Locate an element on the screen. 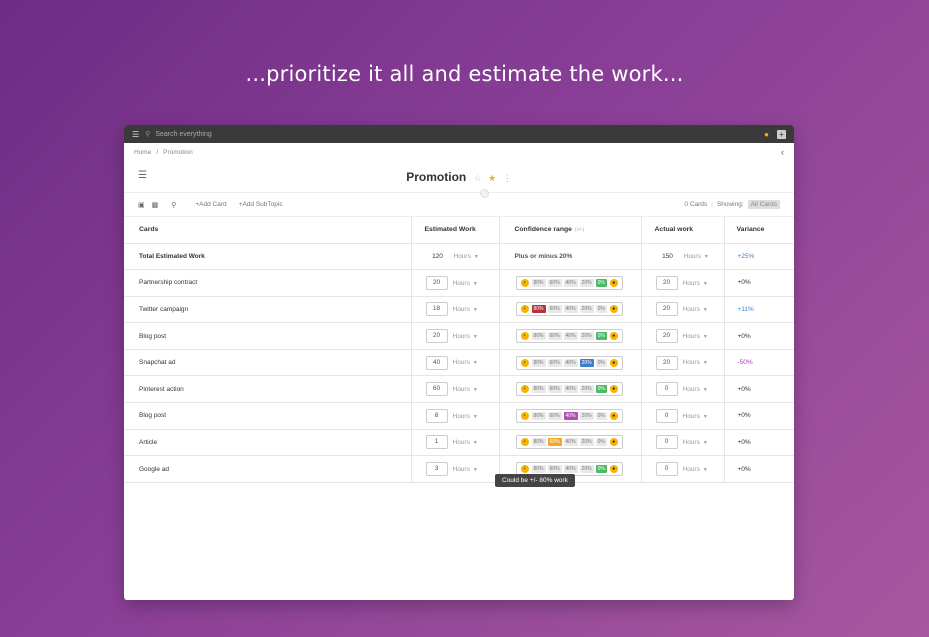 This screenshot has width=929, height=637. search-input: Search everything is located at coordinates (459, 134).